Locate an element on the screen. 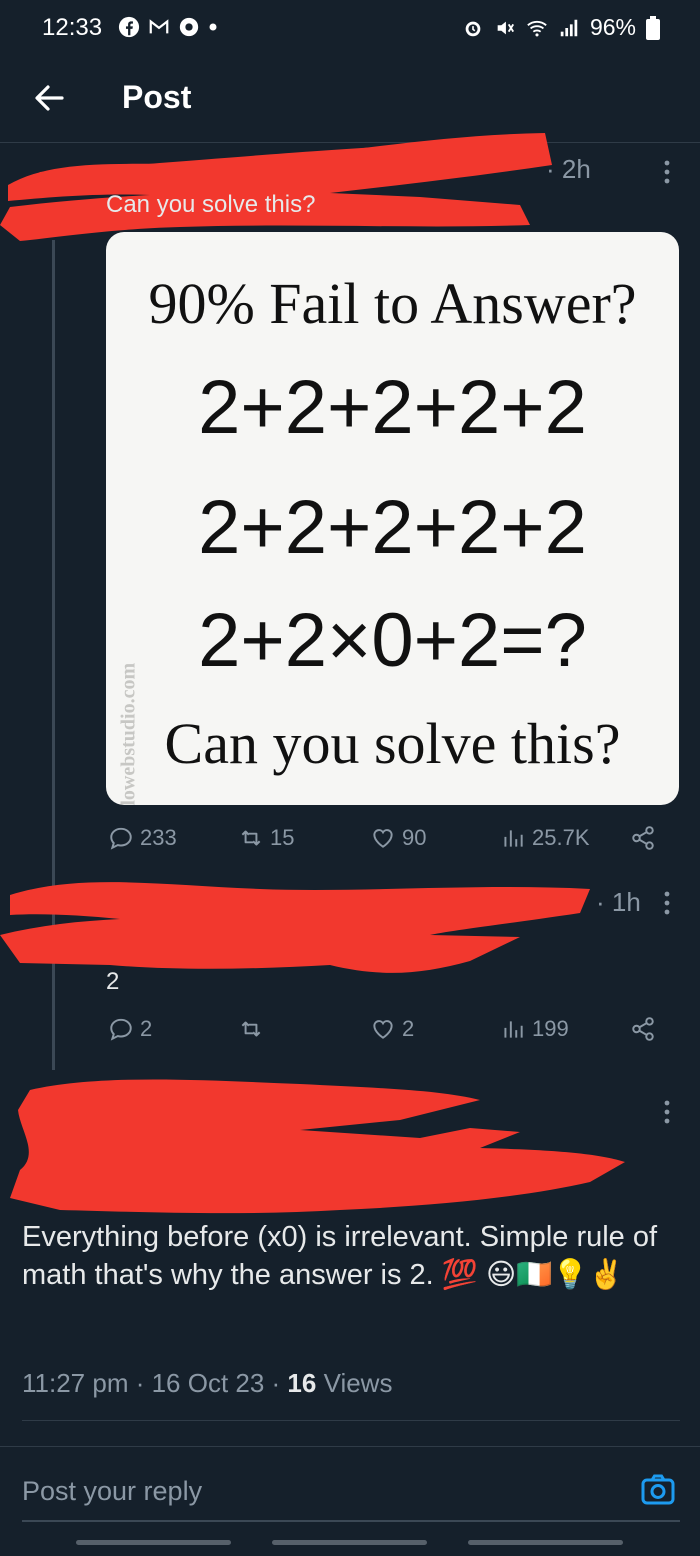  gmail-icon is located at coordinates (159, 26).